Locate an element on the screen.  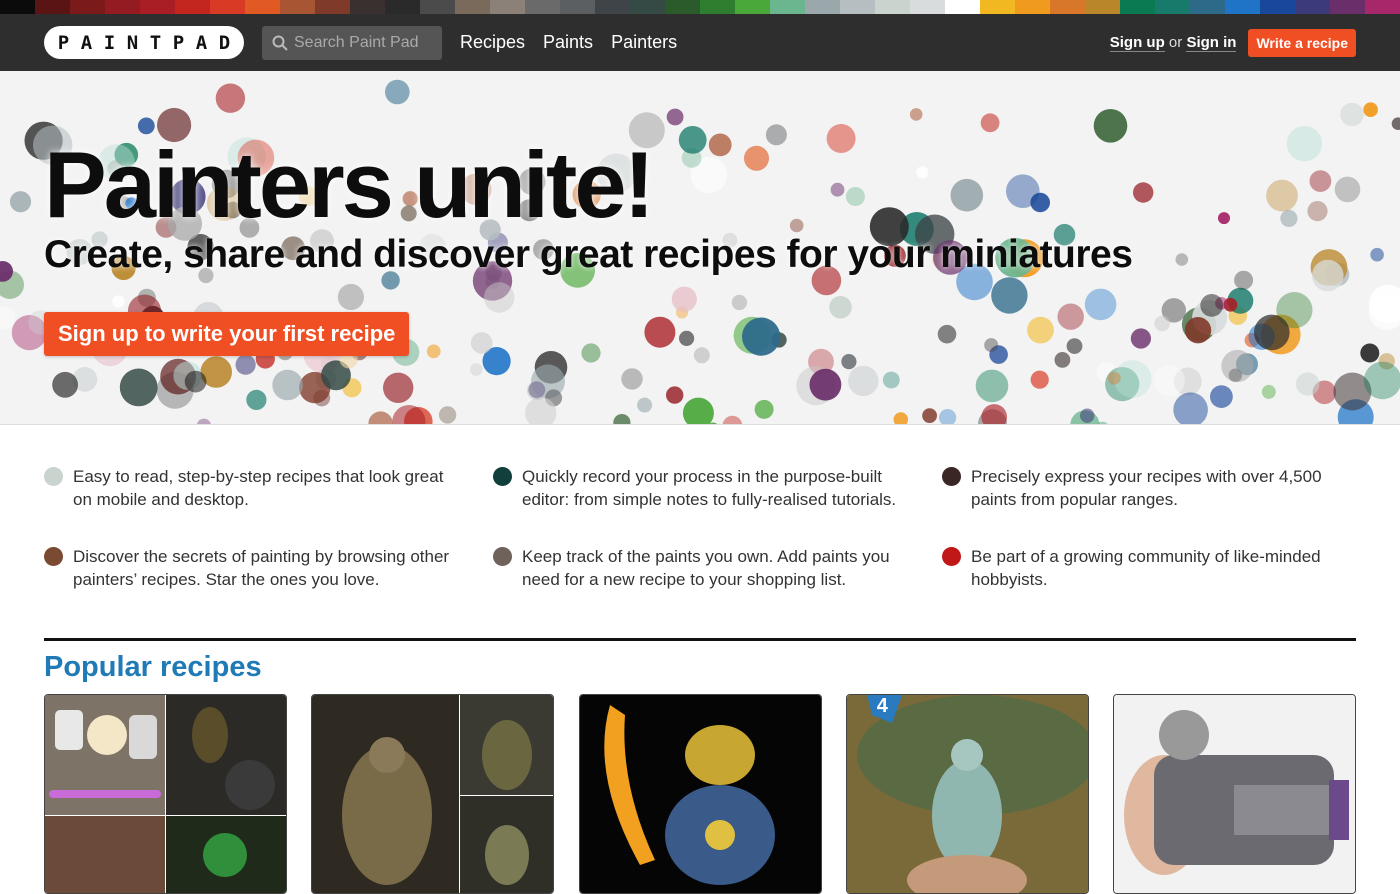
nav-recipes-link: Recipes is located at coordinates (492, 42).